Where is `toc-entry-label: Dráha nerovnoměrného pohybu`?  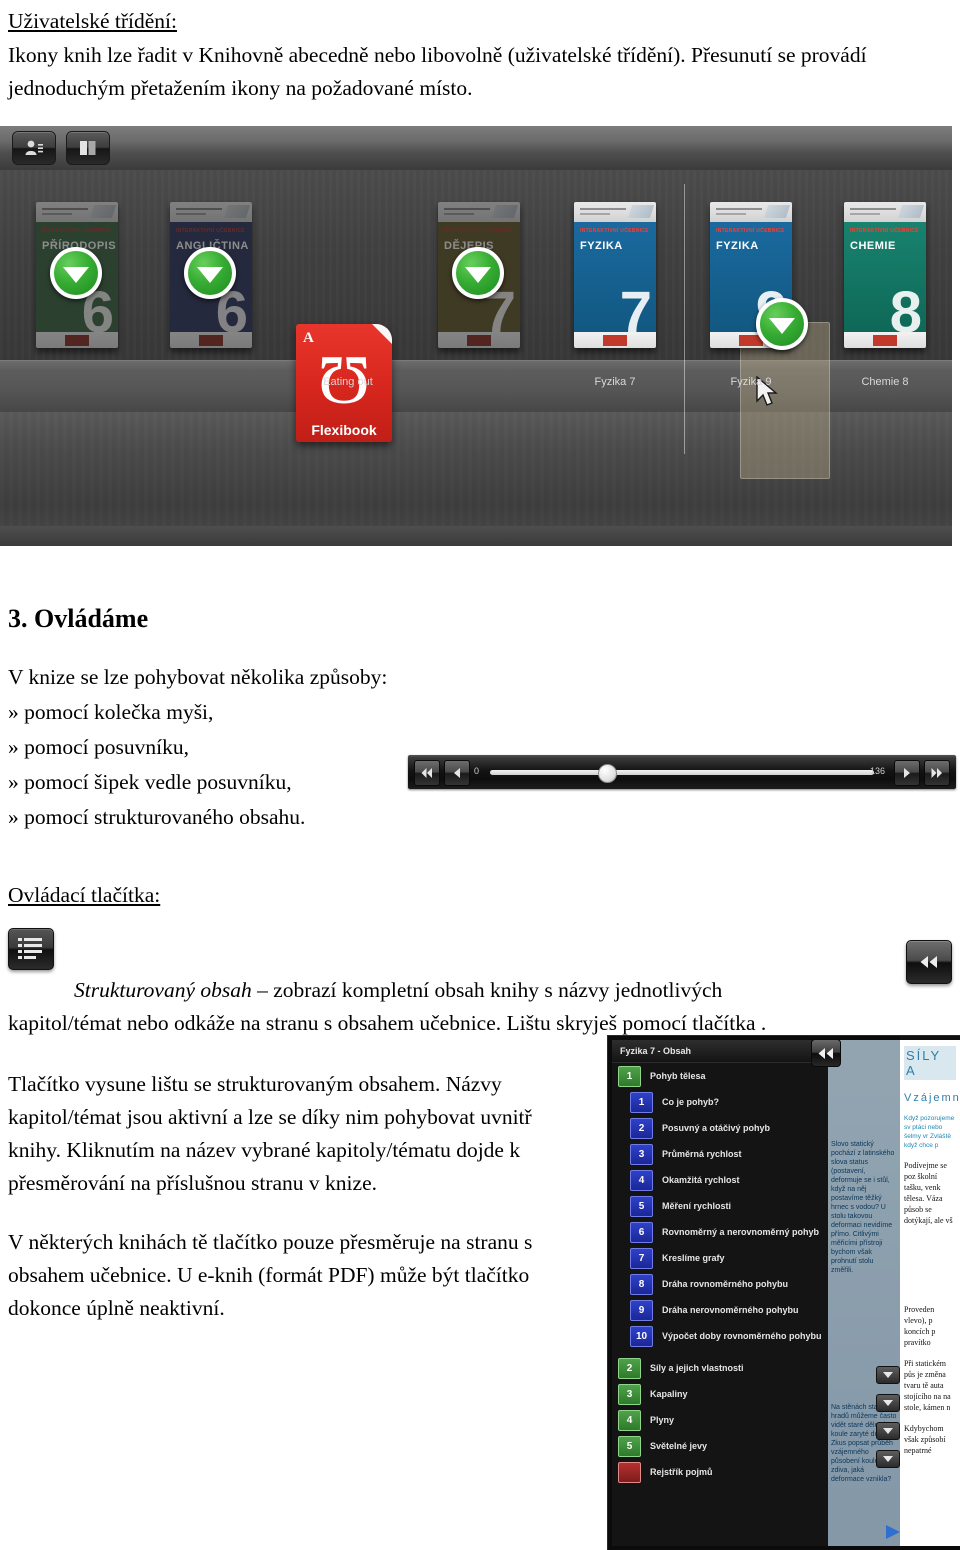
toc-entry-label: Dráha nerovnoměrného pohybu is located at coordinates (730, 1310).